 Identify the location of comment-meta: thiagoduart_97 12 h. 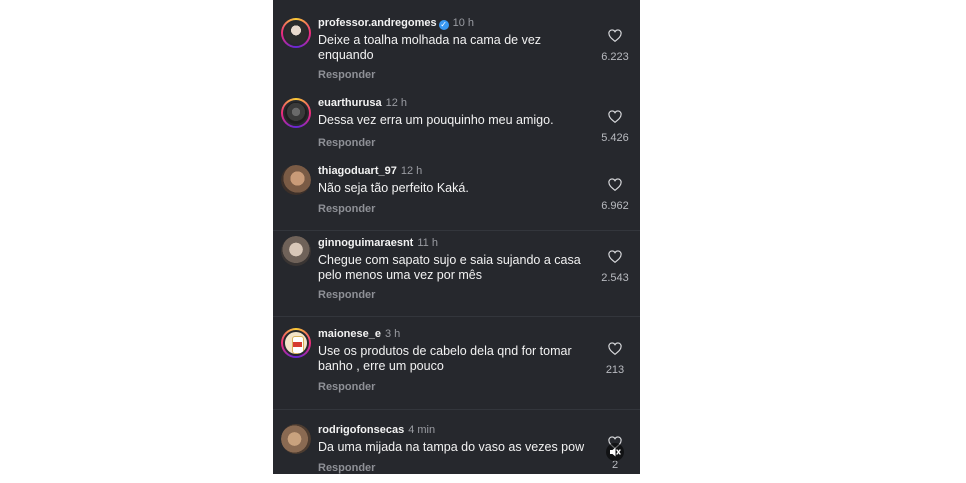
(370, 171).